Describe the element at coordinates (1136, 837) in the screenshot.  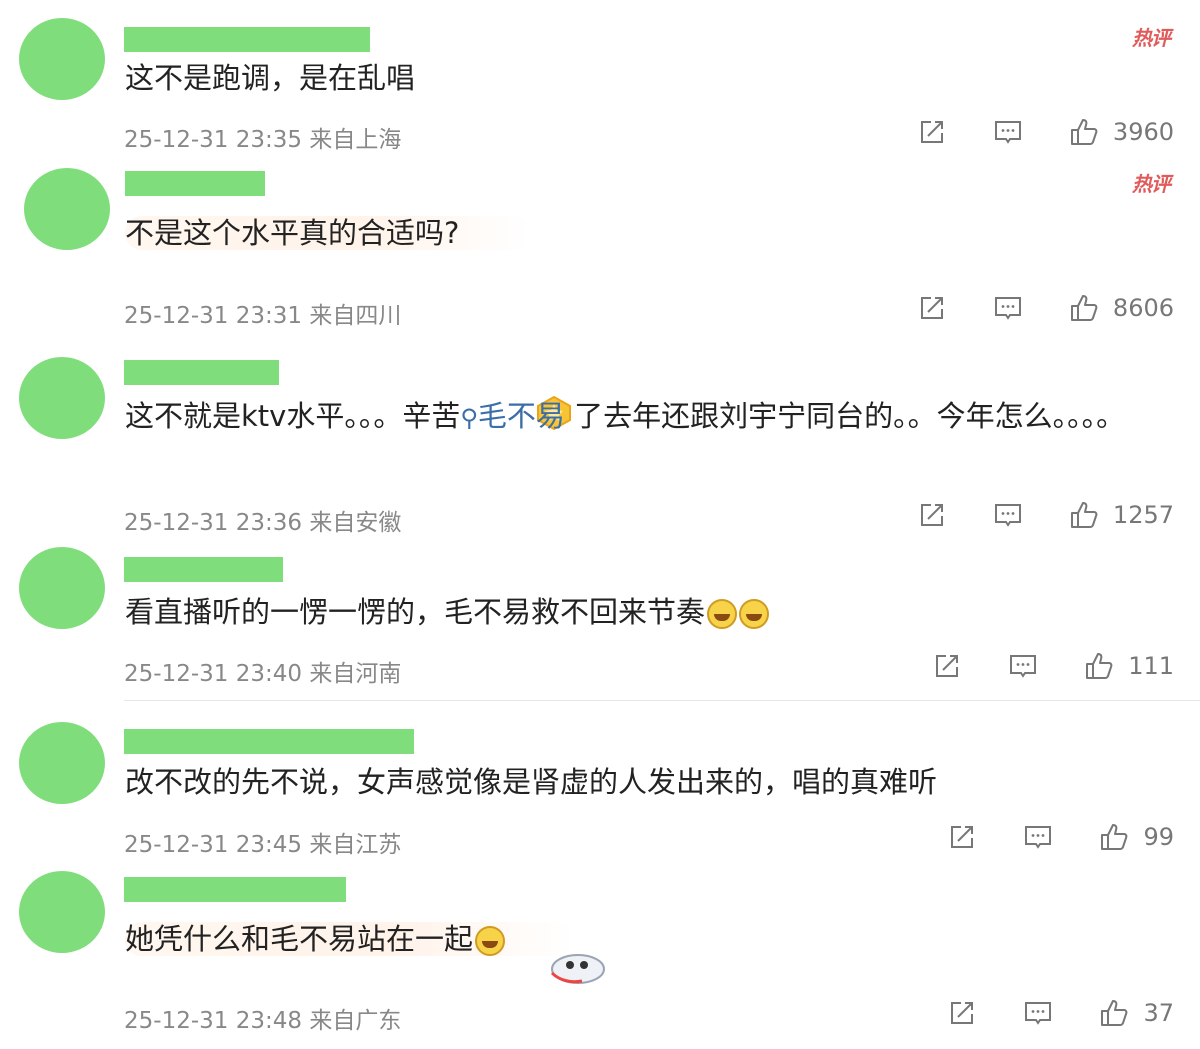
I see `like-button: 99` at that location.